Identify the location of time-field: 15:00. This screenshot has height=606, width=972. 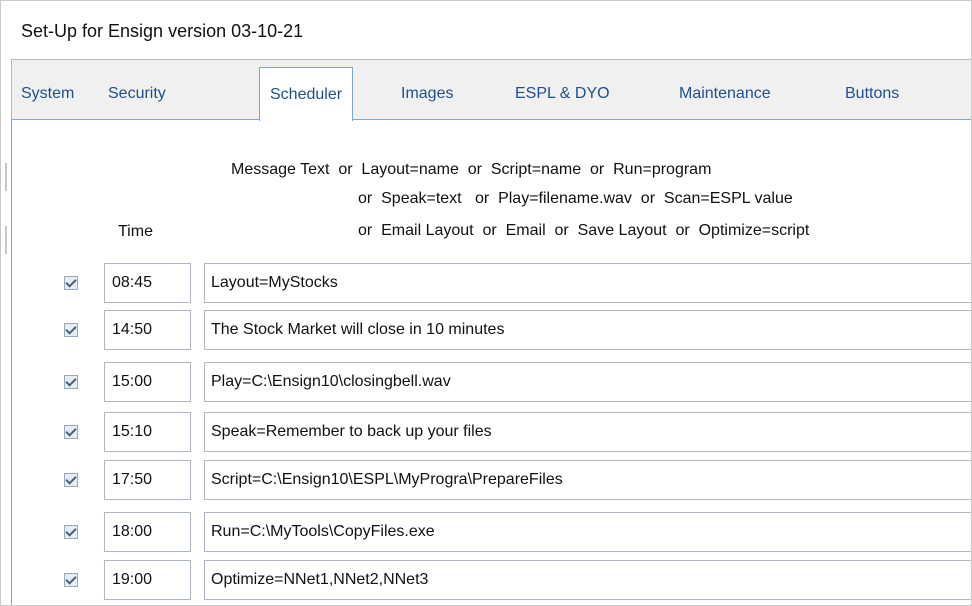
(147, 382).